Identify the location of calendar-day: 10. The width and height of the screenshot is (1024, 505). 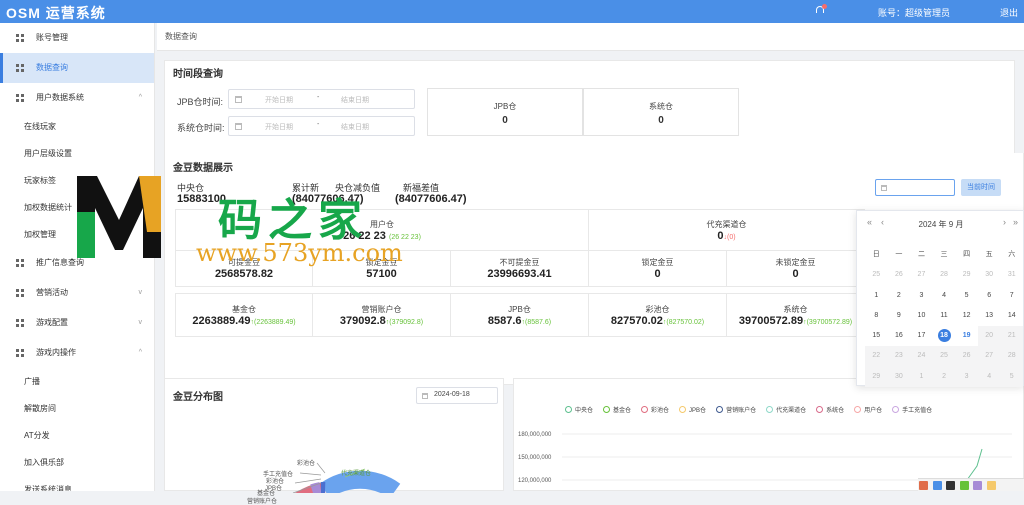
(921, 316).